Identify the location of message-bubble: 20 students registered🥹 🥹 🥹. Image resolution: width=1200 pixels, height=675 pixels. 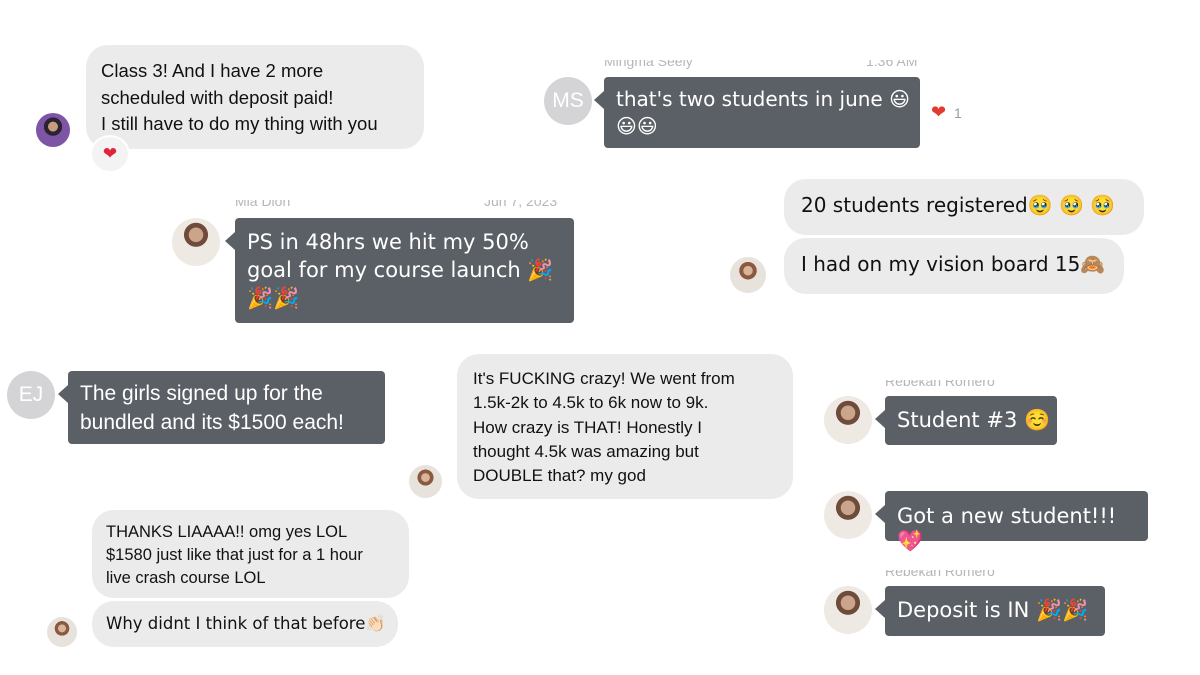
(964, 207).